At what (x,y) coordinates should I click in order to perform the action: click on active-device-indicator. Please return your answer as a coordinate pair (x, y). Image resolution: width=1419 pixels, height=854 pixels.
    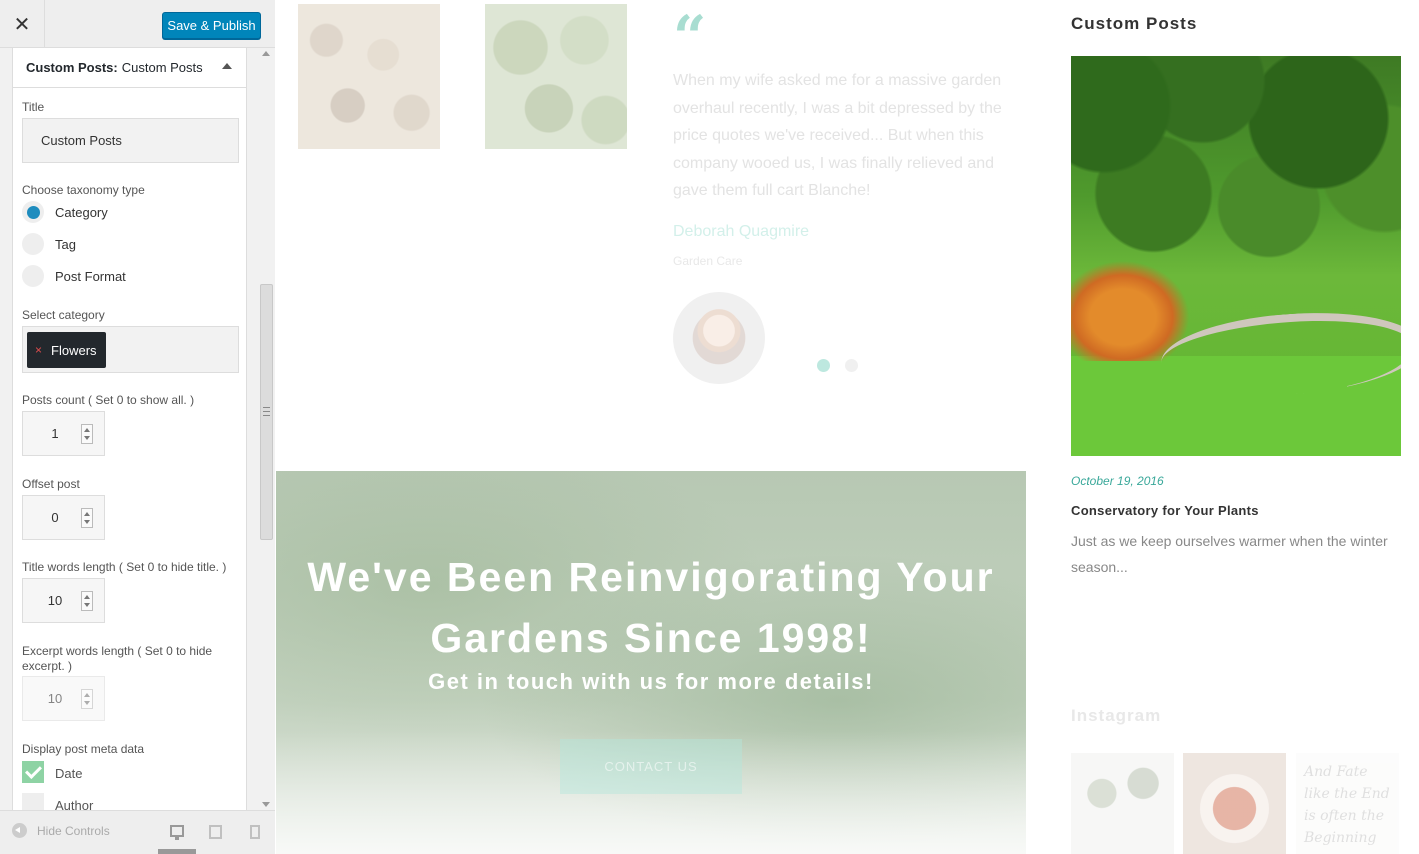
    Looking at the image, I should click on (177, 851).